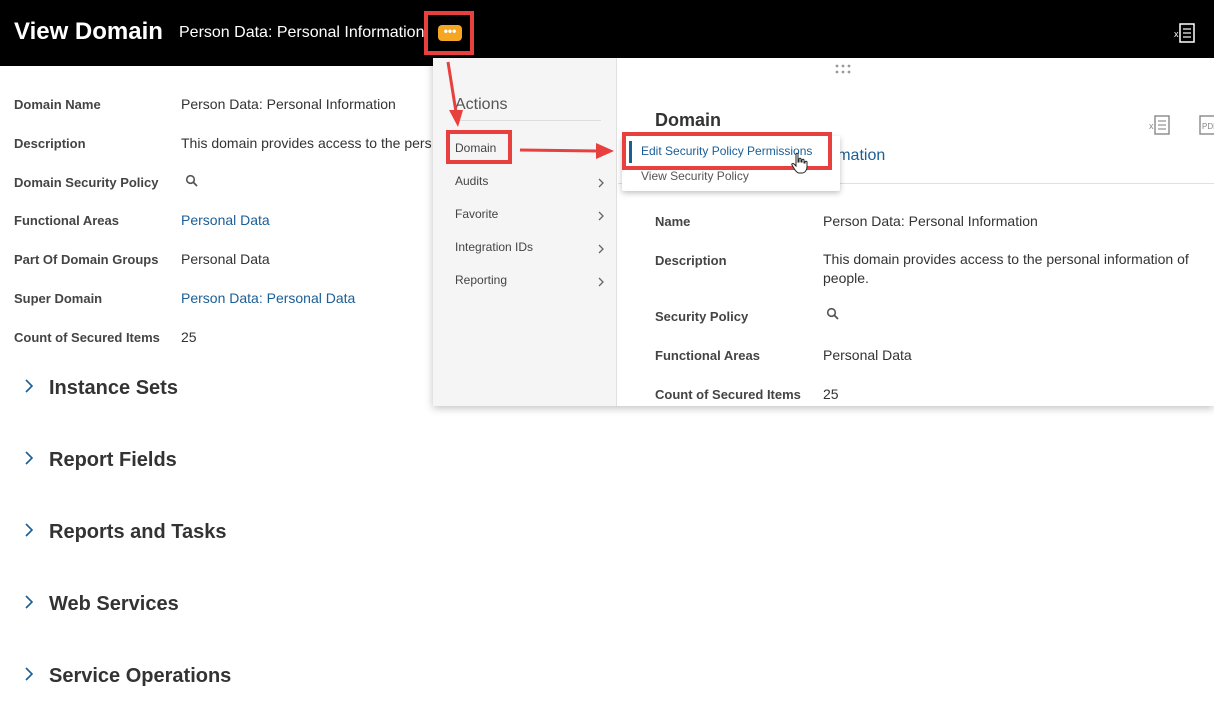  What do you see at coordinates (831, 394) in the screenshot?
I see `detail-field-value: 25` at bounding box center [831, 394].